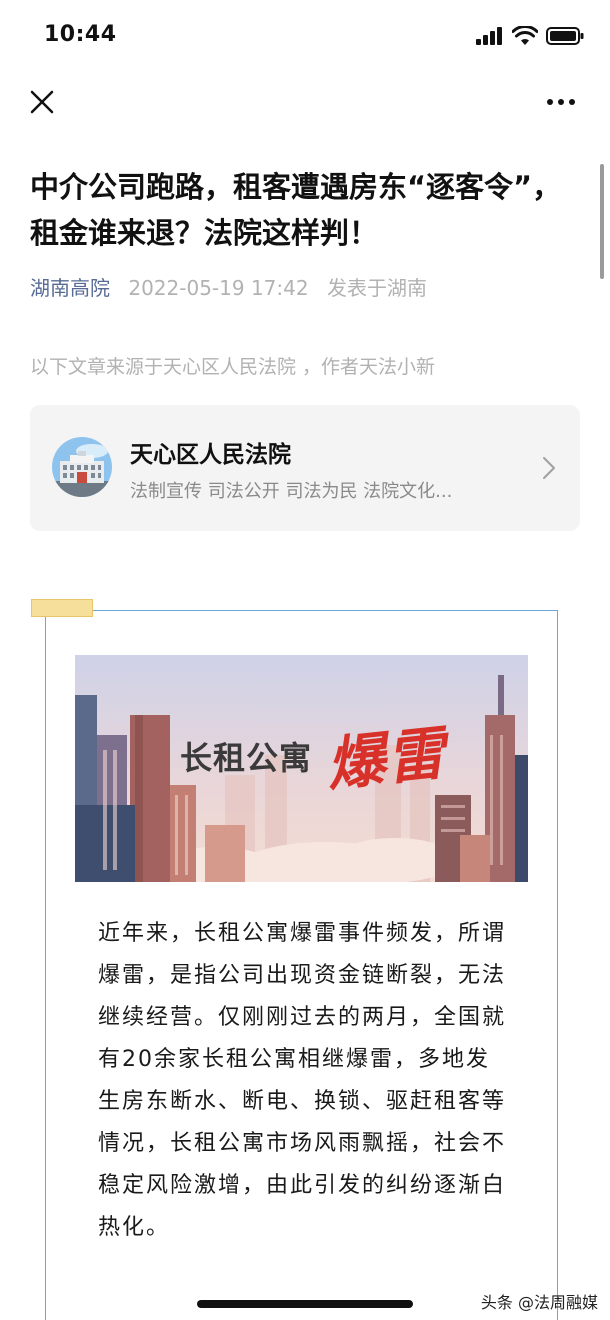  I want to click on more-button, so click(561, 102).